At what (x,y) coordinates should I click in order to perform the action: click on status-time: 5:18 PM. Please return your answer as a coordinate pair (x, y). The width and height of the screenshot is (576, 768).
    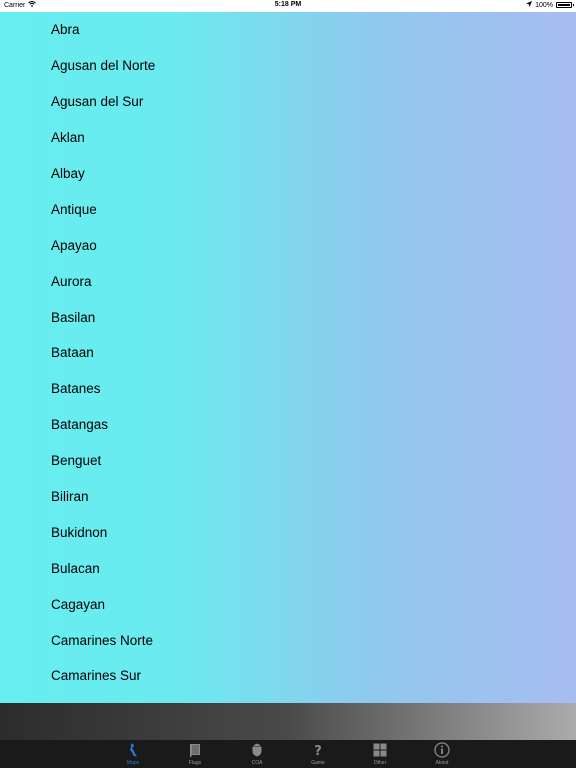
    Looking at the image, I should click on (288, 4).